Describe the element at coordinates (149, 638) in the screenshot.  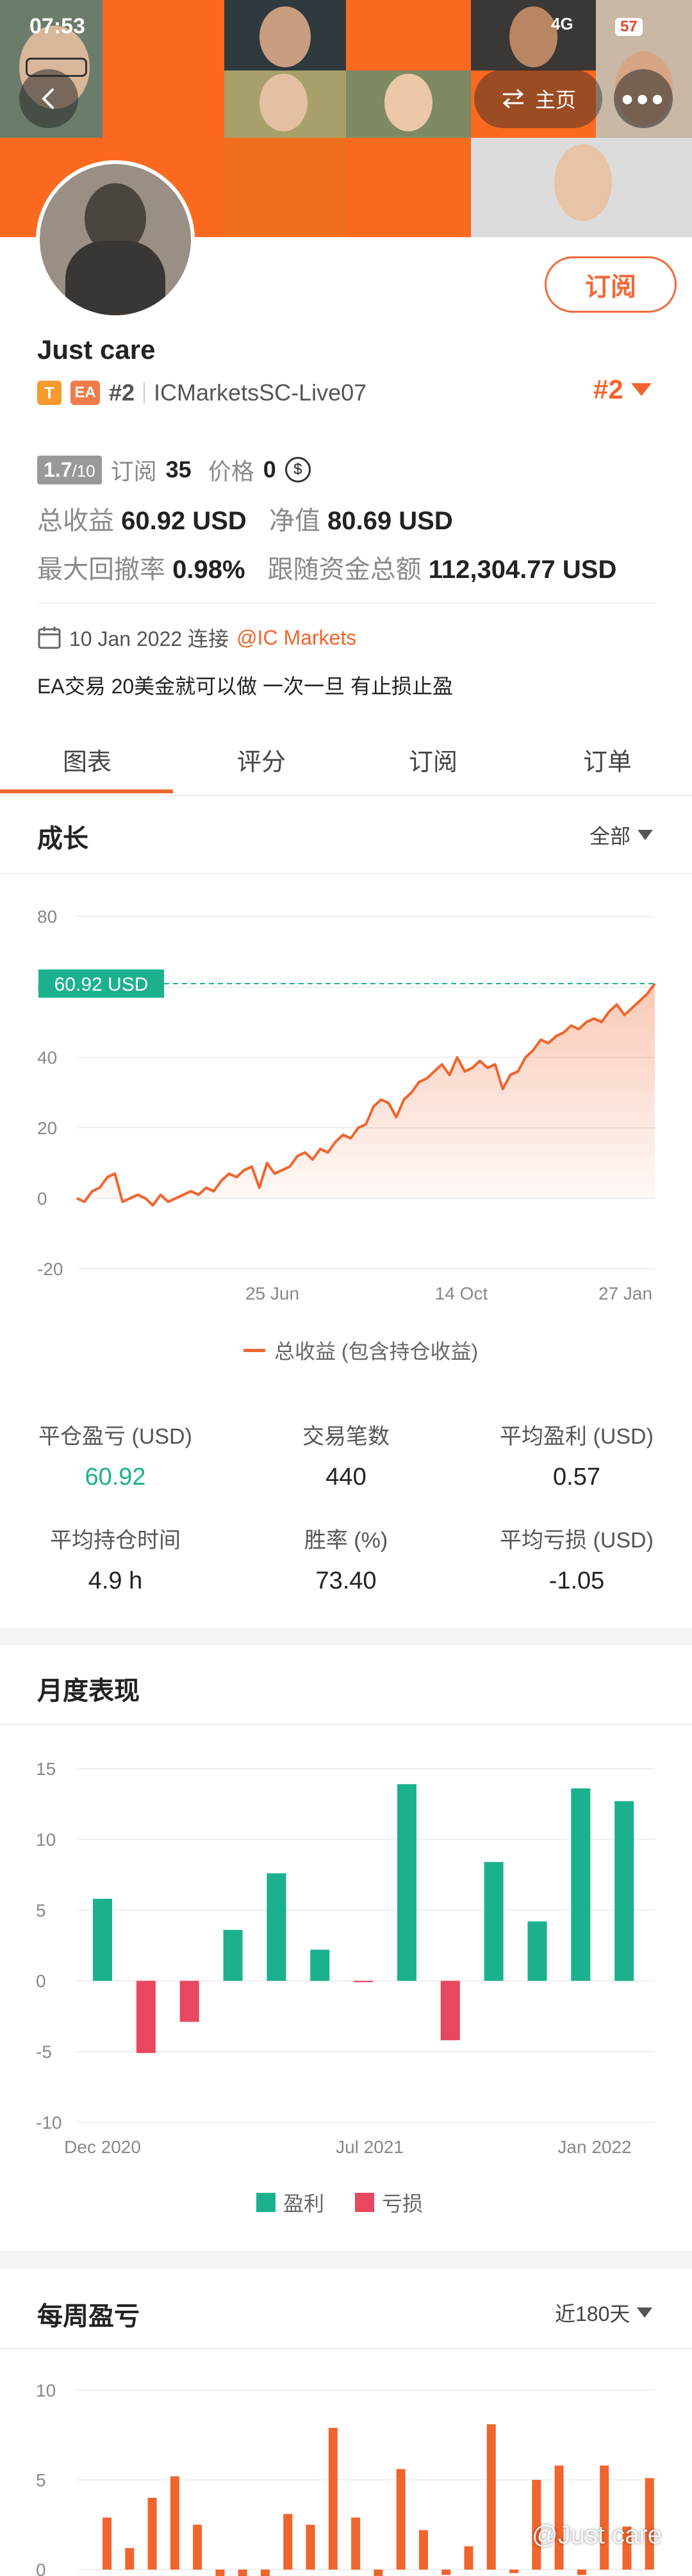
I see `connection-date: 10 Jan 2022 连接` at that location.